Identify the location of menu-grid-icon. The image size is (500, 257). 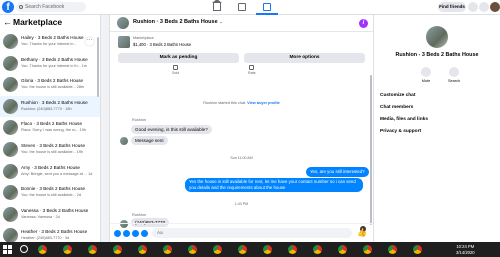
(473, 7).